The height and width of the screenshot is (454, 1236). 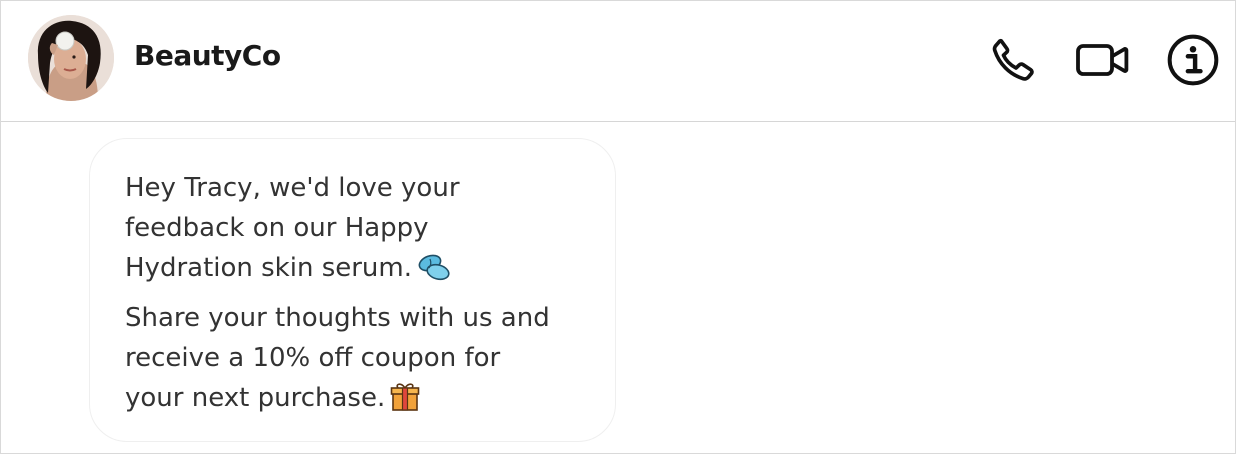 I want to click on message-line-text: your next purchase., so click(x=255, y=398).